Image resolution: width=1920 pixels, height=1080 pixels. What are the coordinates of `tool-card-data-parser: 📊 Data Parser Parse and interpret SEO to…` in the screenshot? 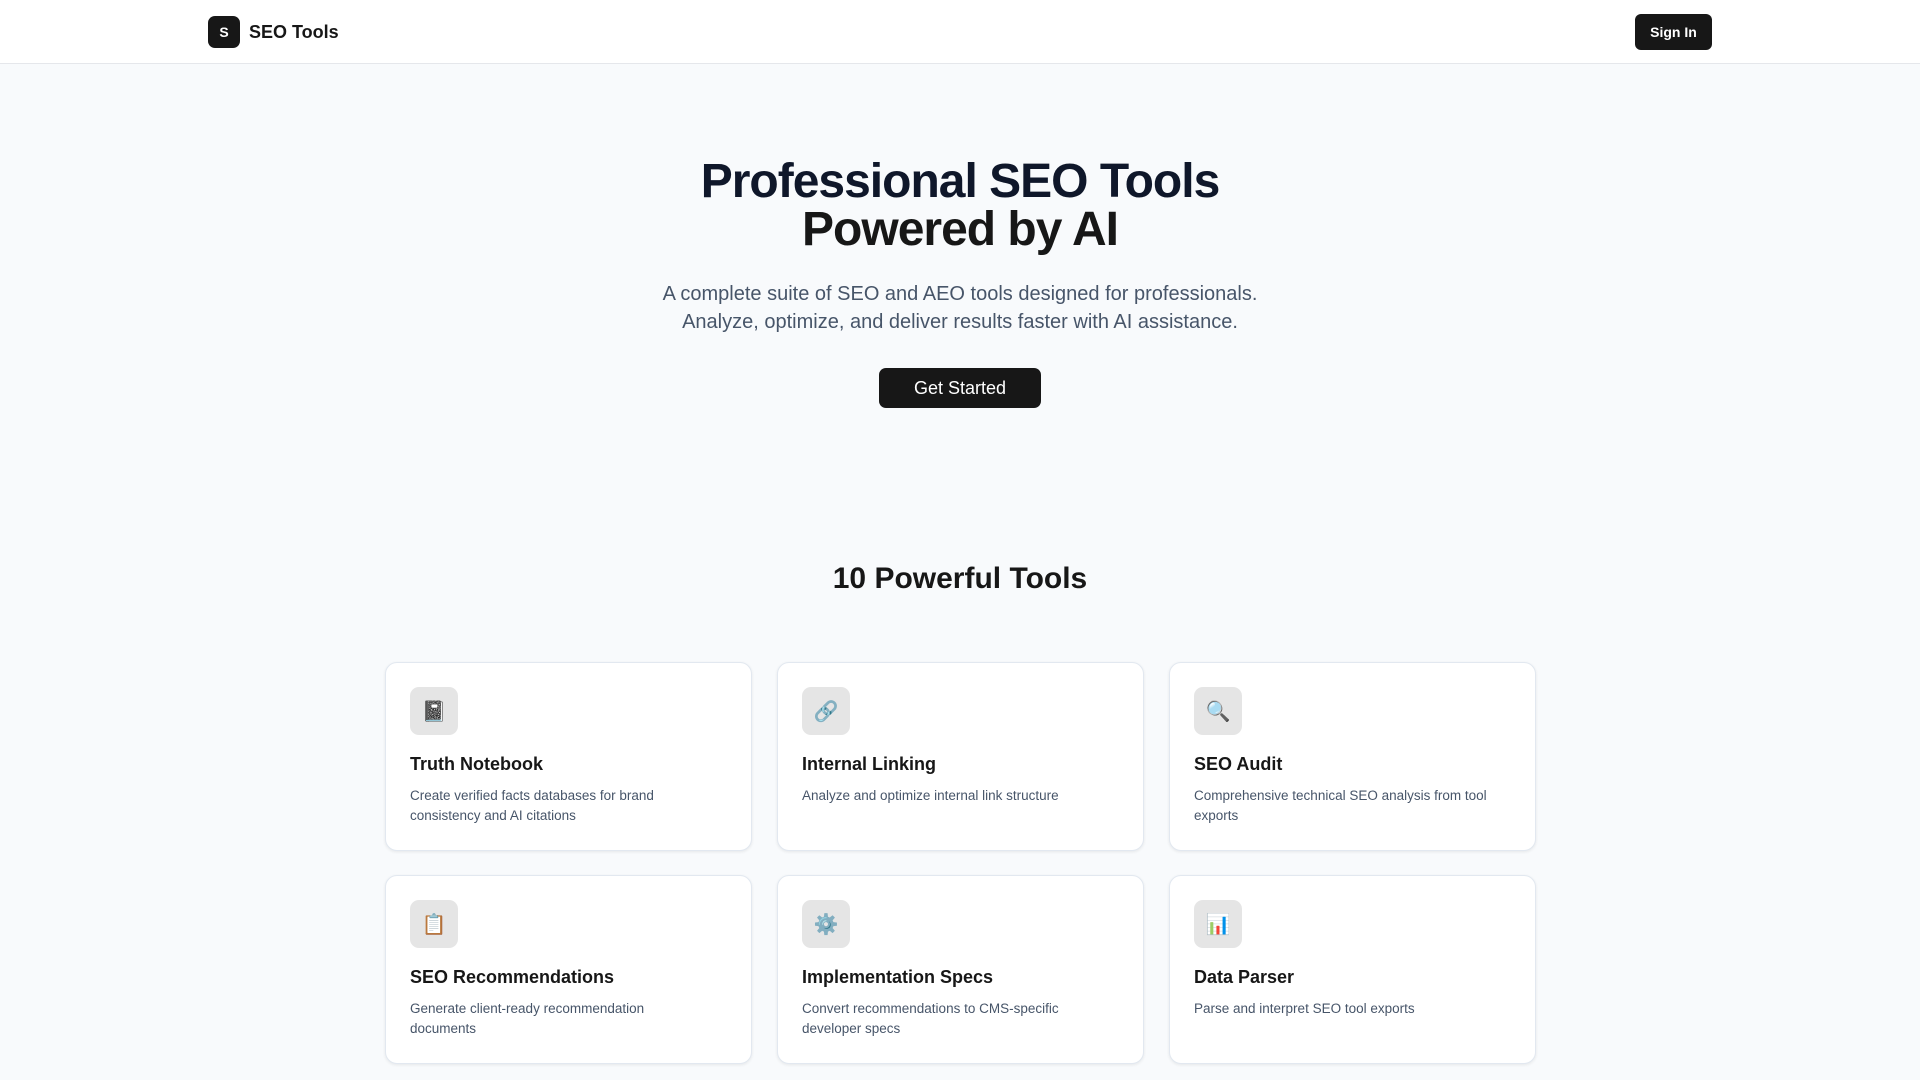 It's located at (1352, 969).